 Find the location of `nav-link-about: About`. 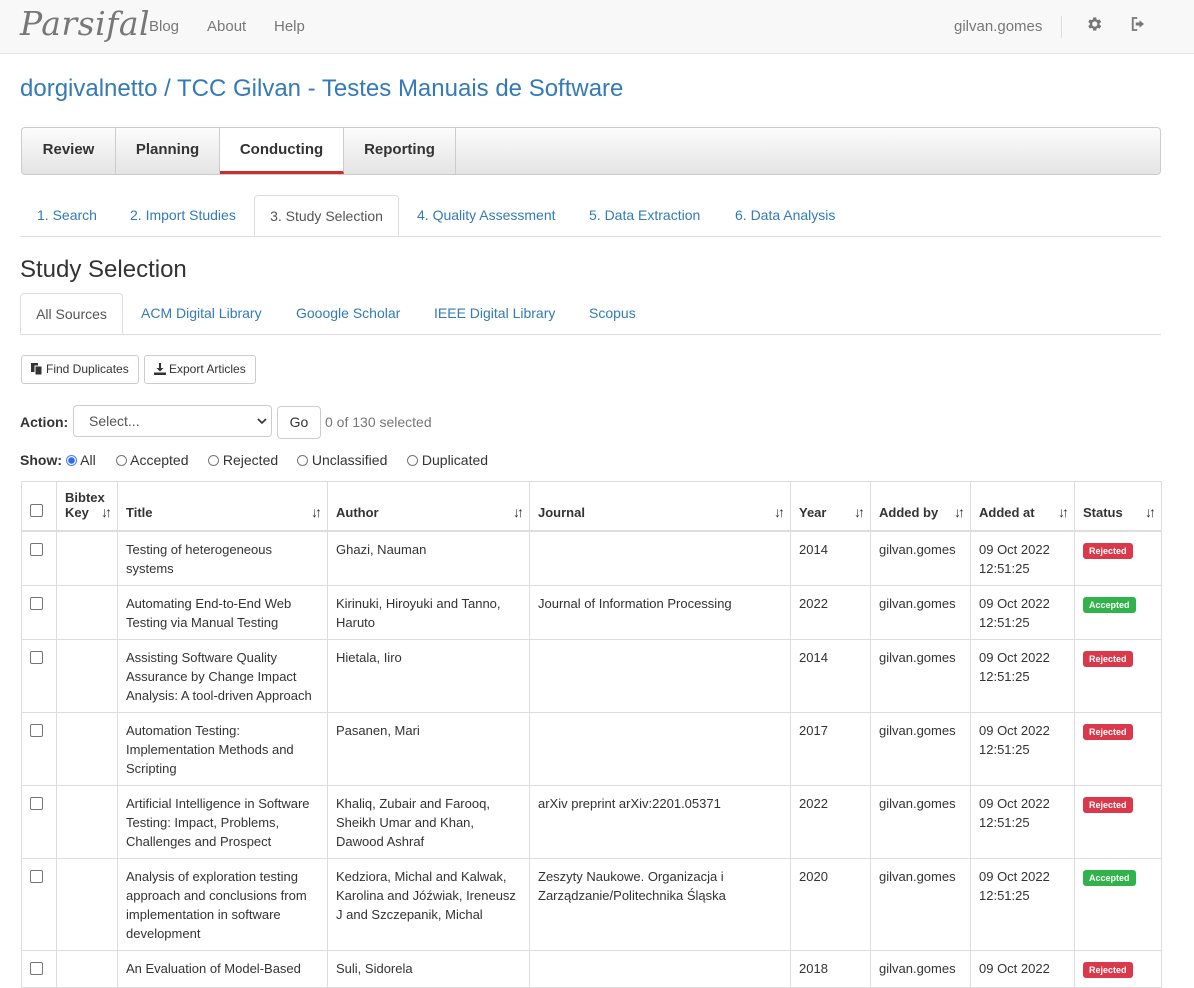

nav-link-about: About is located at coordinates (226, 26).